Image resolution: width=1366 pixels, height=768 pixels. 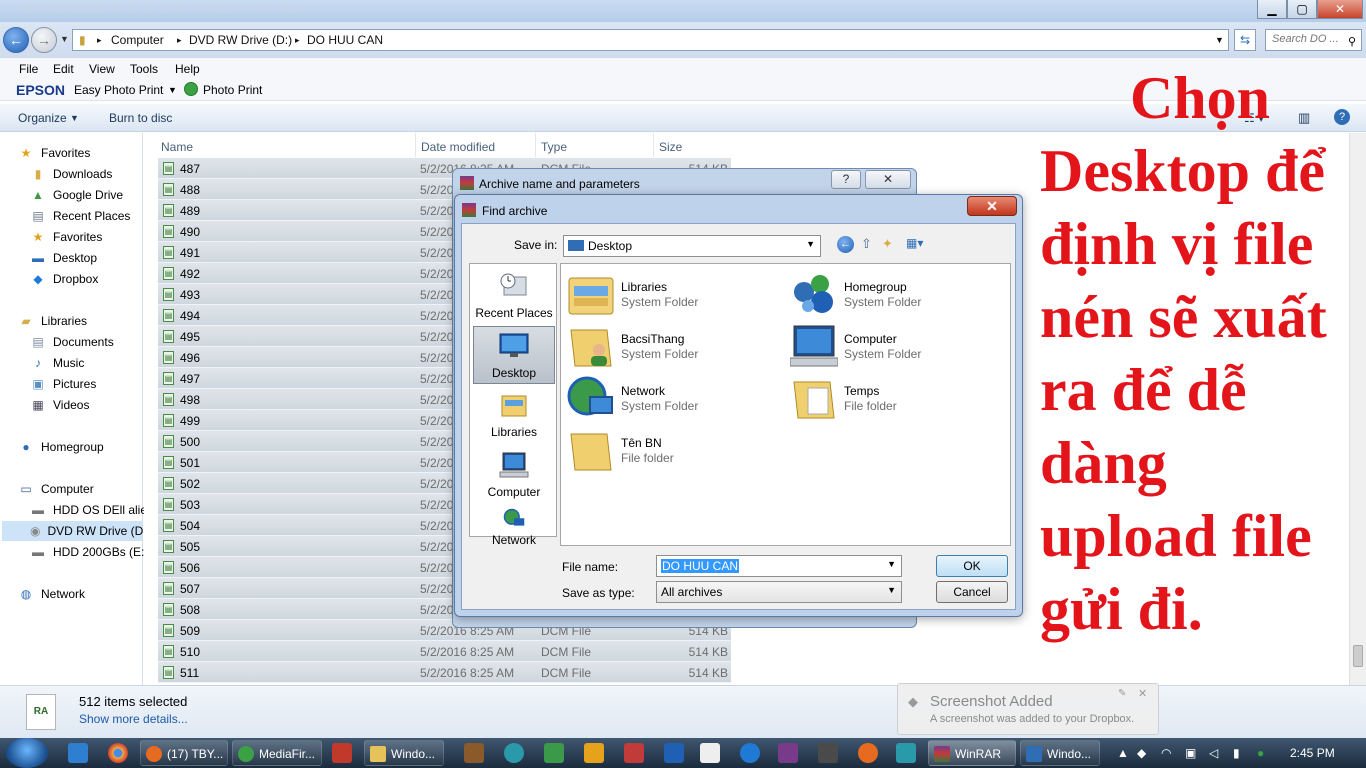 I want to click on crumb-computer: Computer, so click(x=137, y=40).